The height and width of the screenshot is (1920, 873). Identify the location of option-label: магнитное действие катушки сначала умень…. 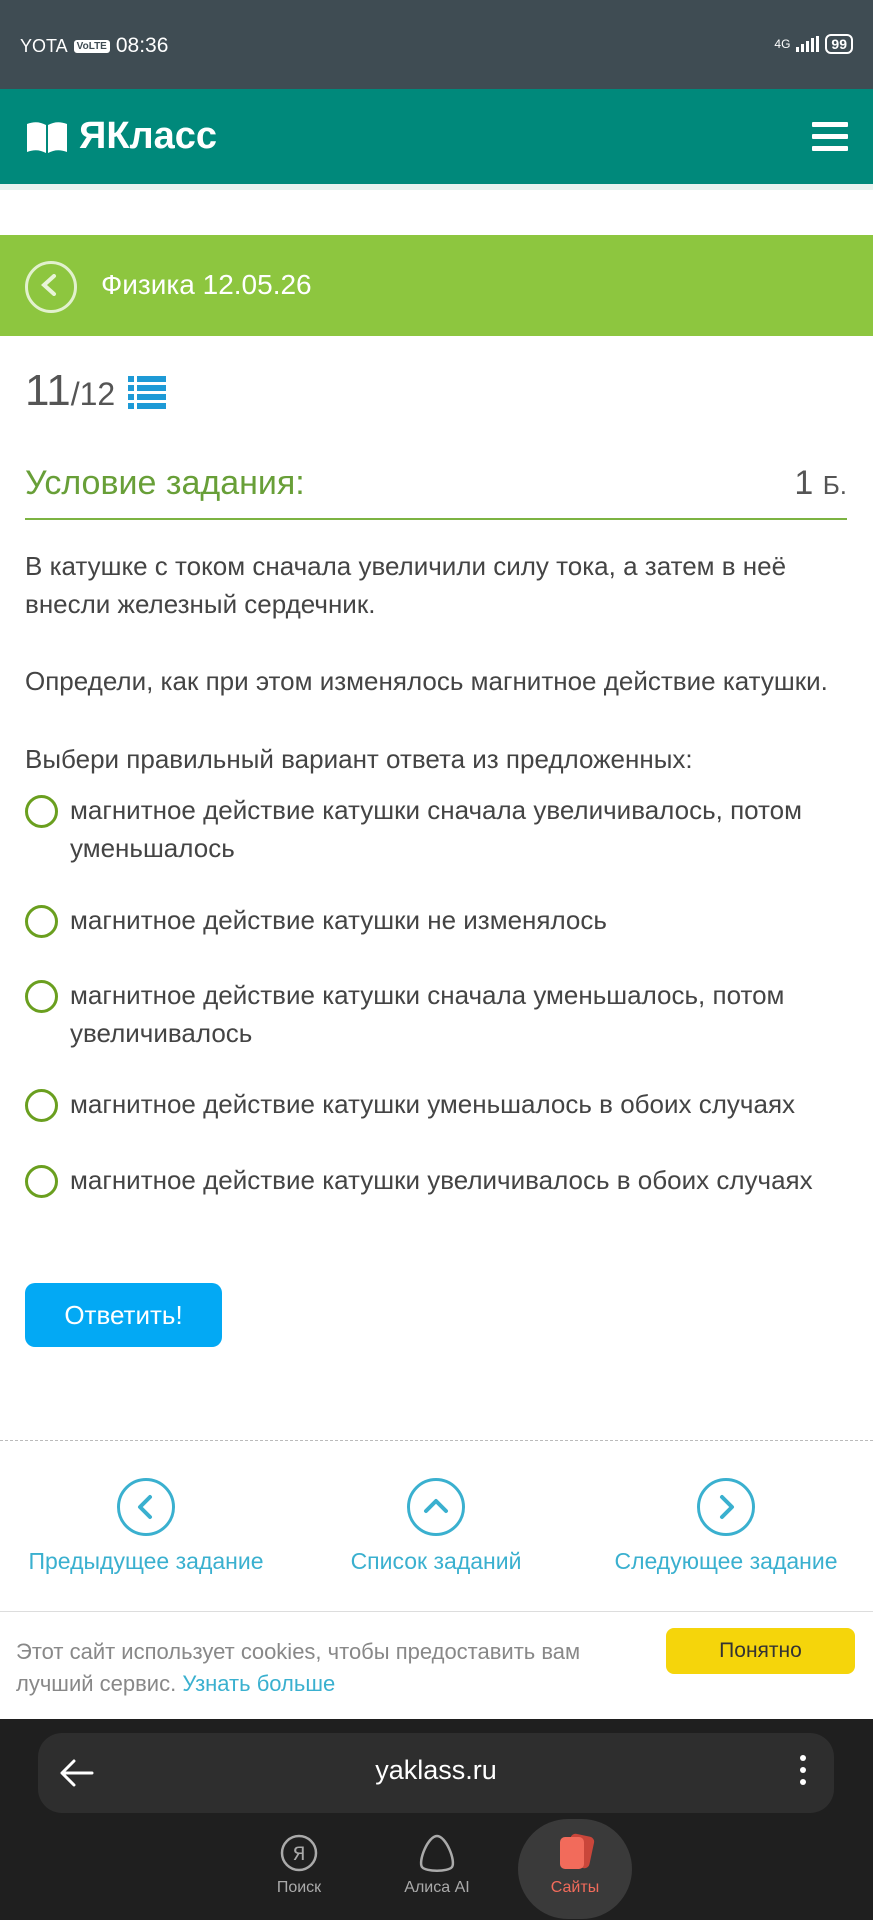
(427, 1014).